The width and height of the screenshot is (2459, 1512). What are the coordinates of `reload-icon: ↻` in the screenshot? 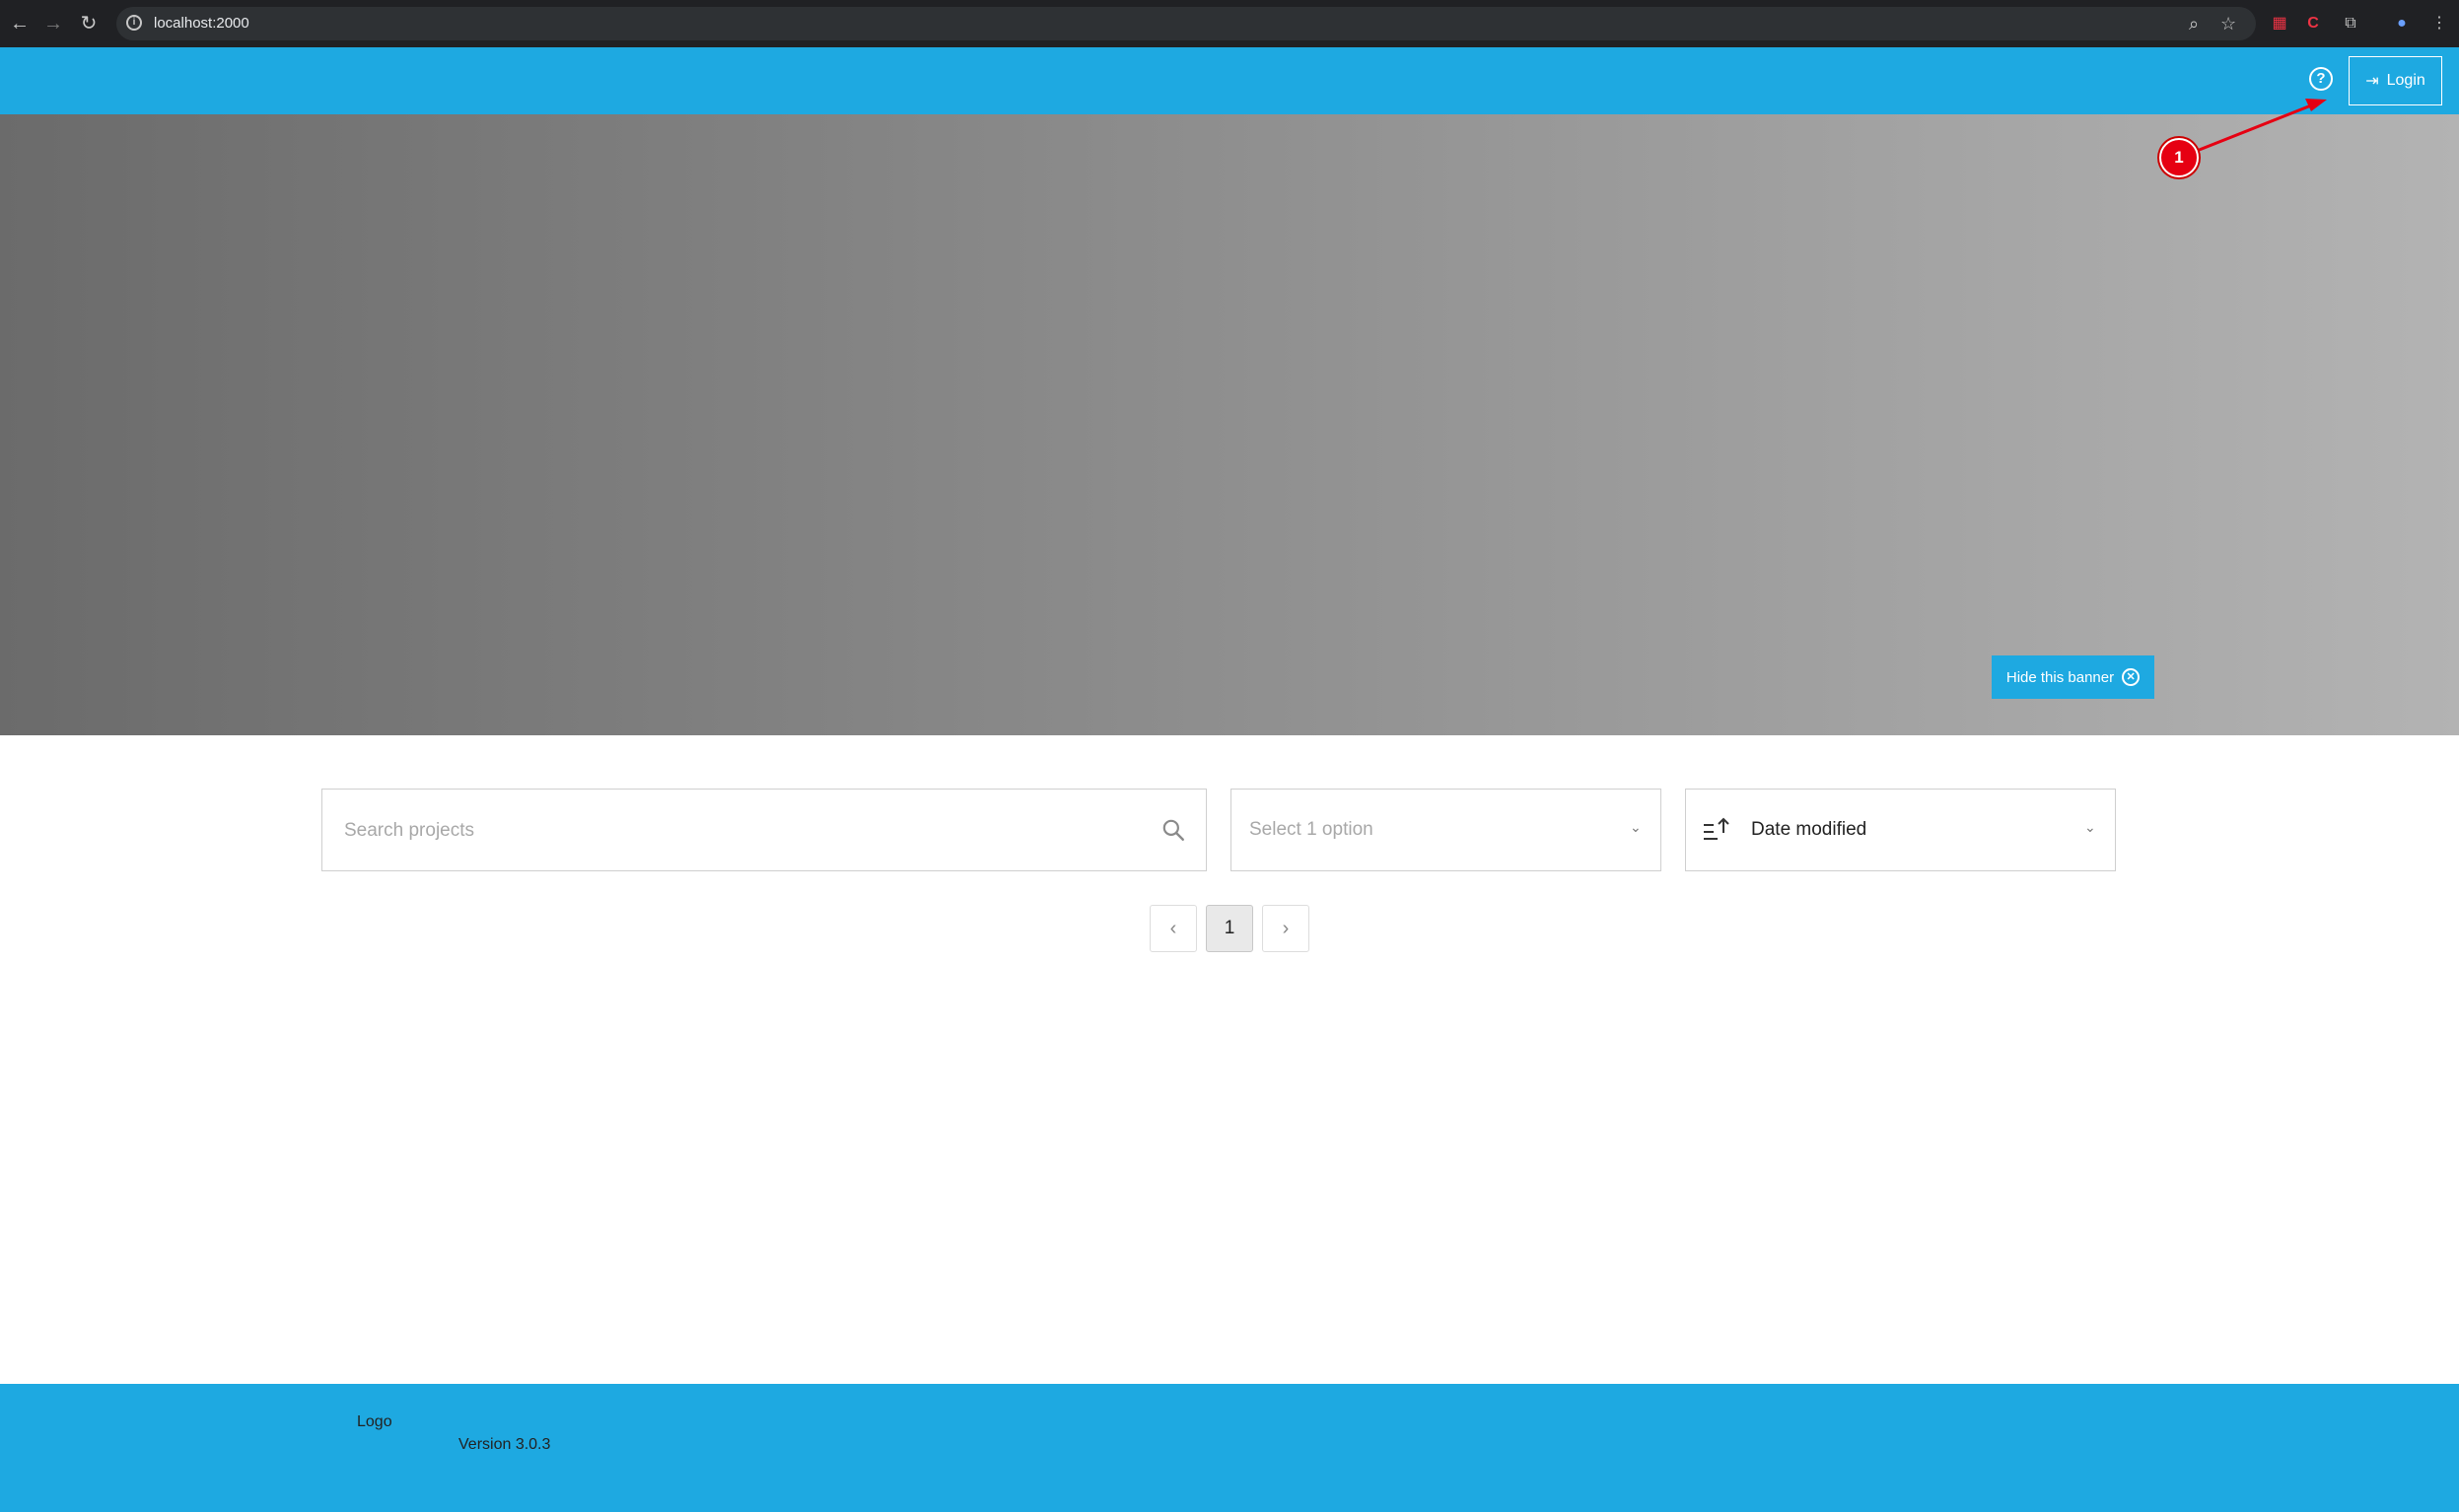 It's located at (89, 23).